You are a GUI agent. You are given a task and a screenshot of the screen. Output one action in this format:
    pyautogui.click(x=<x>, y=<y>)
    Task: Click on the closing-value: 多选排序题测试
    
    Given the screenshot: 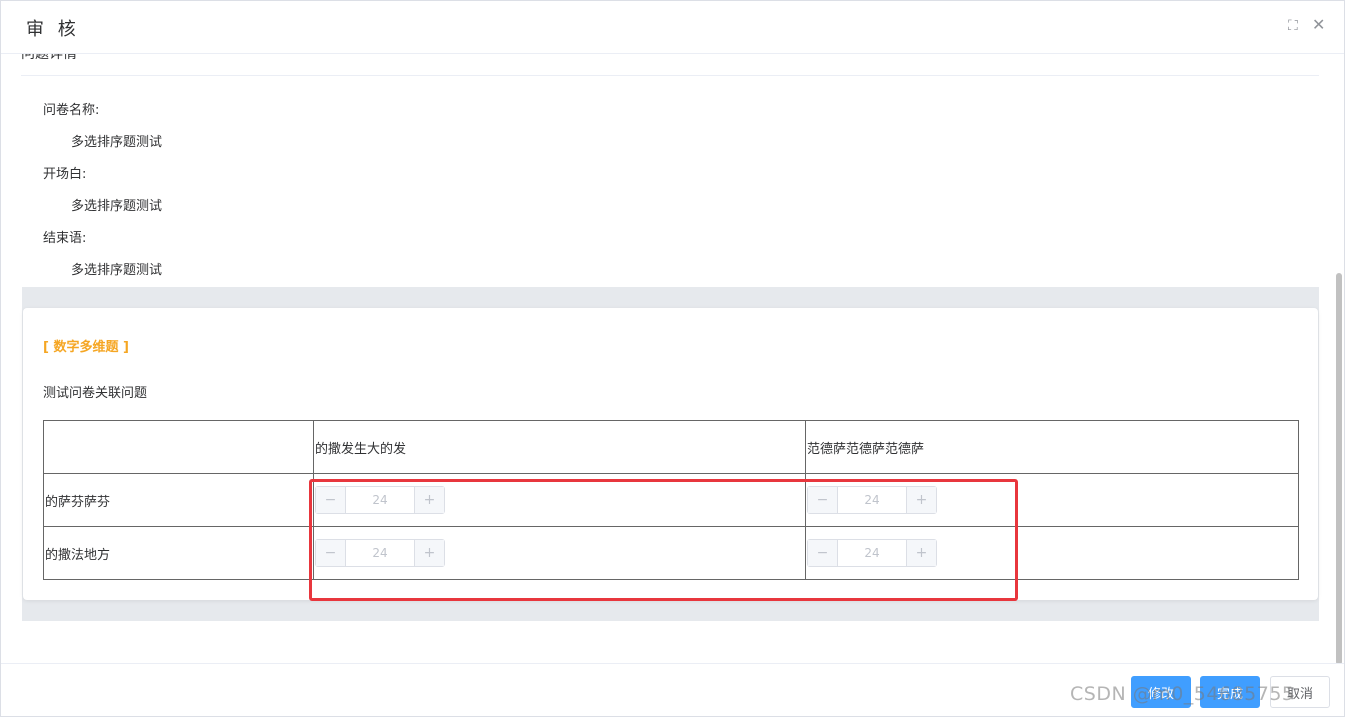 What is the action you would take?
    pyautogui.click(x=117, y=270)
    